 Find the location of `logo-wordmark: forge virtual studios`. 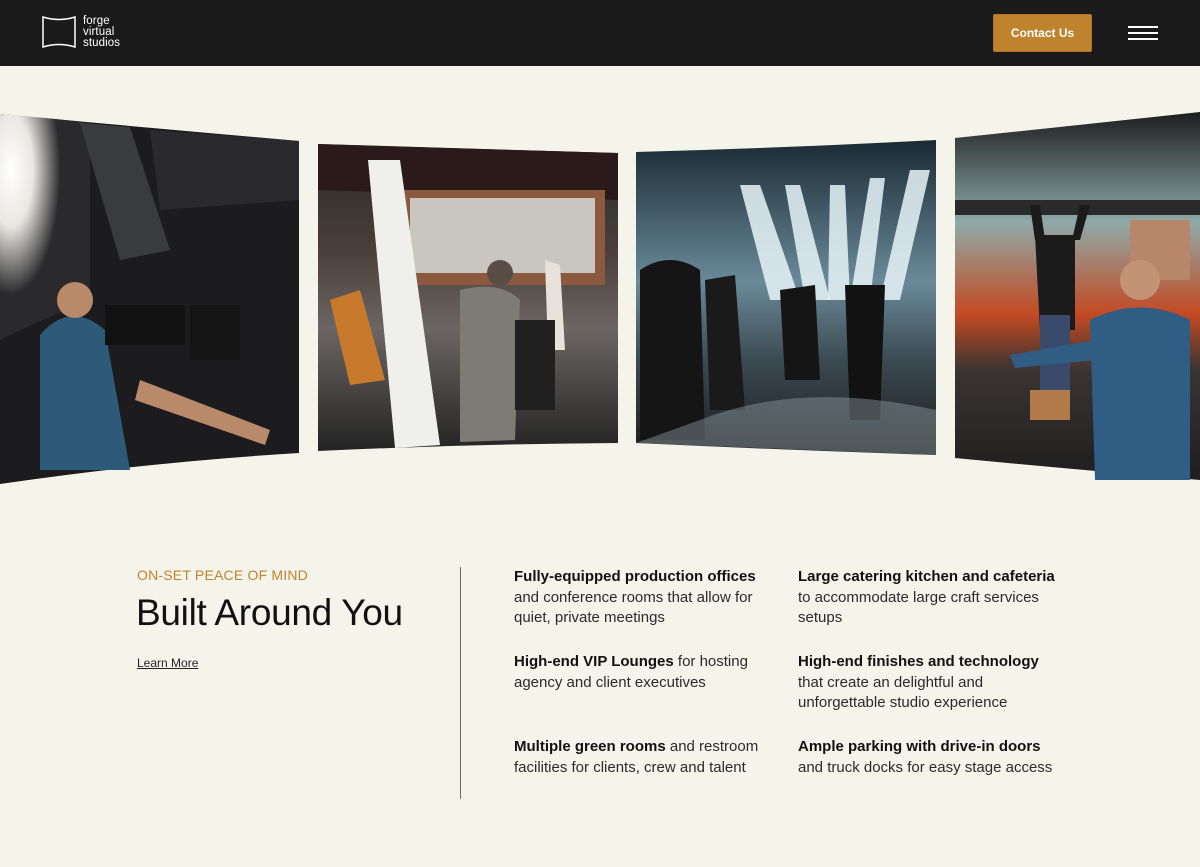

logo-wordmark: forge virtual studios is located at coordinates (102, 31).